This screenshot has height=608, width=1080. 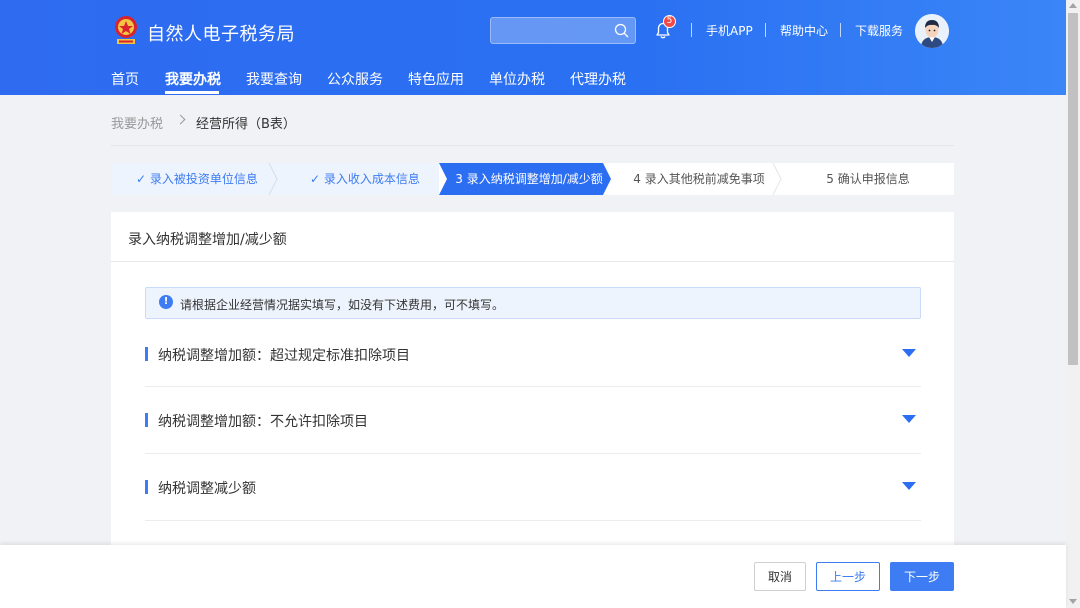 What do you see at coordinates (1073, 601) in the screenshot?
I see `scroll-down-arrow-icon` at bounding box center [1073, 601].